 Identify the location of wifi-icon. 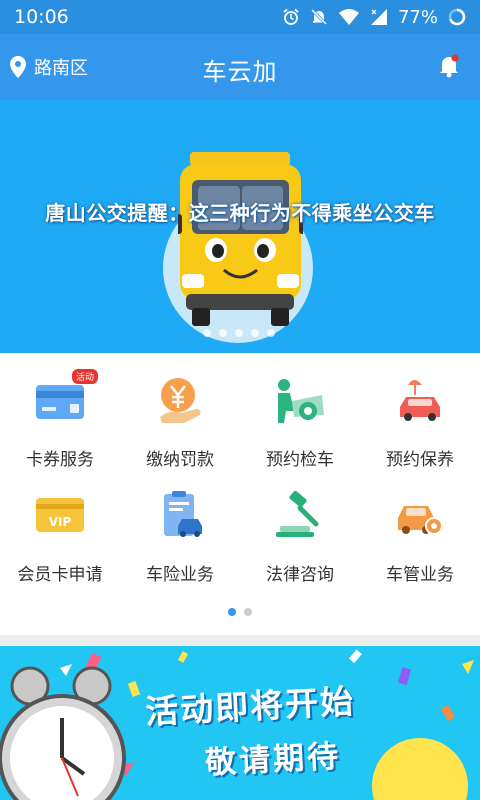
(348, 17).